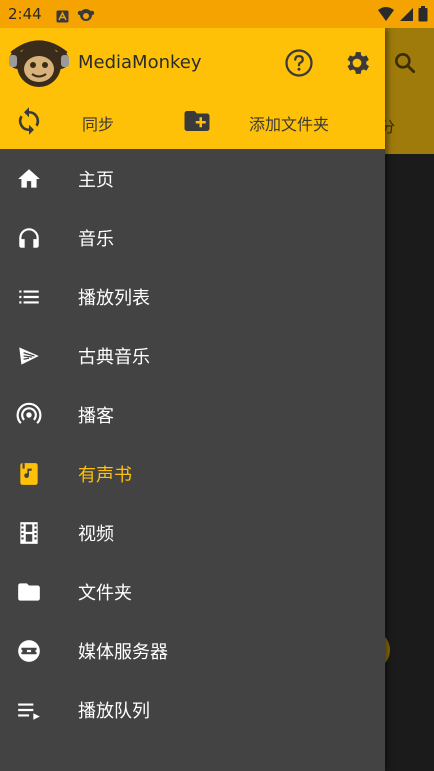 Image resolution: width=434 pixels, height=771 pixels. Describe the element at coordinates (29, 297) in the screenshot. I see `playlist-icon` at that location.